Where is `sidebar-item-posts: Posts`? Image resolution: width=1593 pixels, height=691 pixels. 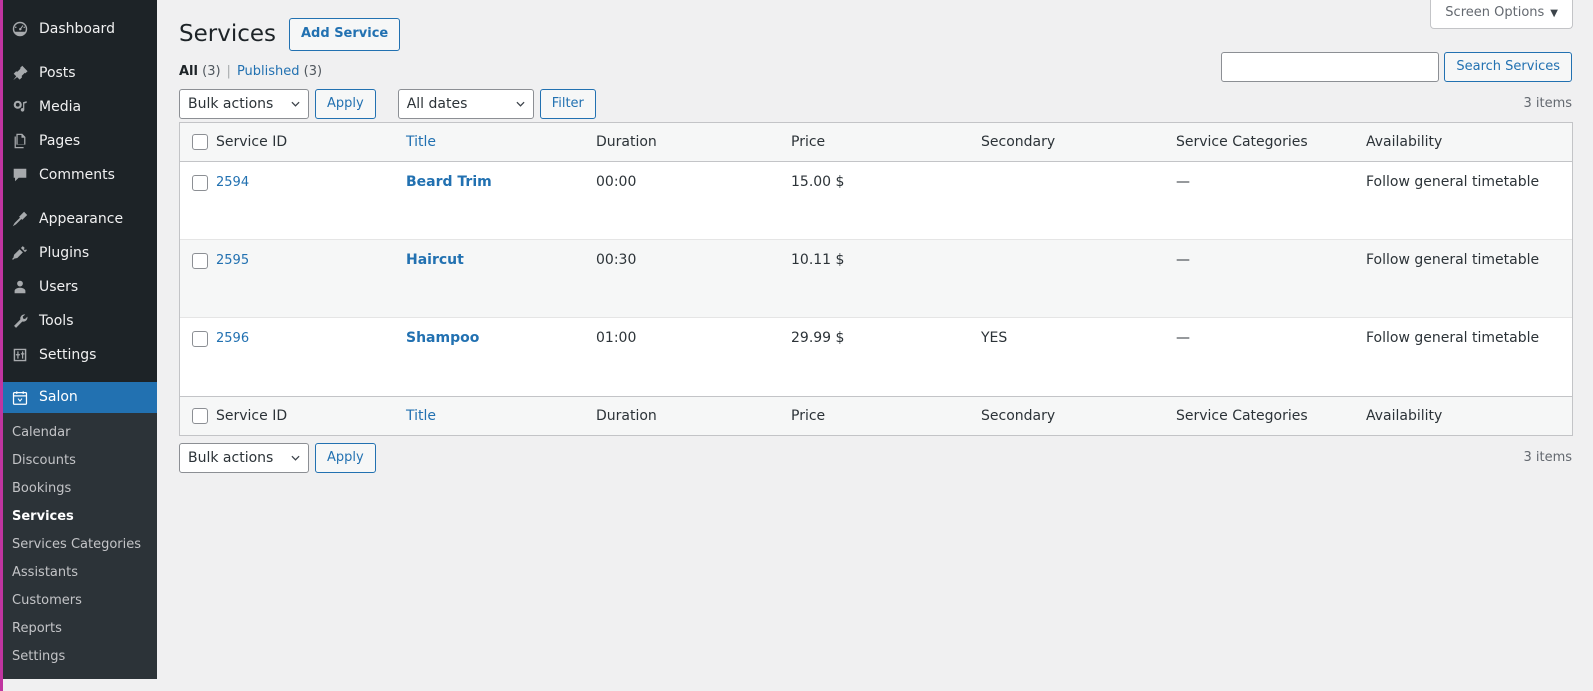 sidebar-item-posts: Posts is located at coordinates (78, 73).